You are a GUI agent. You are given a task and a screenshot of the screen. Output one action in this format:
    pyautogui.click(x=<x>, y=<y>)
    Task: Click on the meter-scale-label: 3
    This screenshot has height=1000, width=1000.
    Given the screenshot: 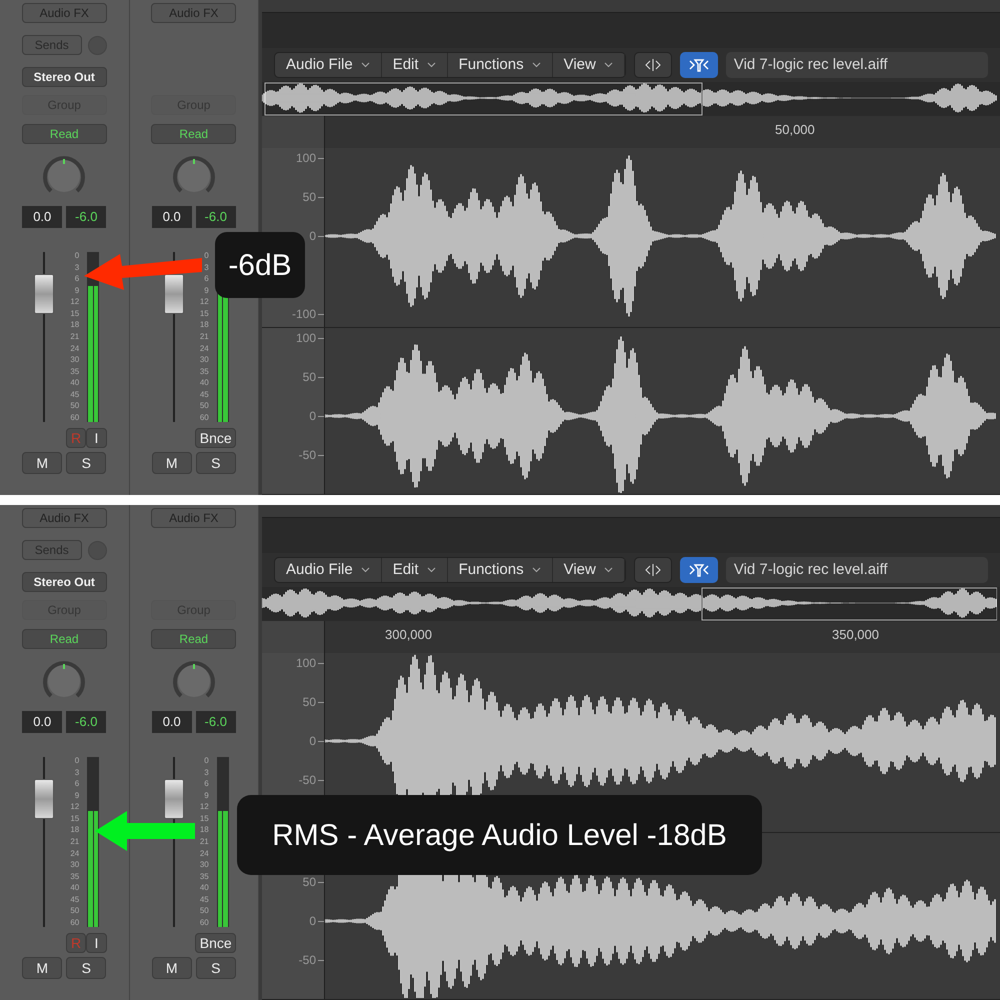 What is the action you would take?
    pyautogui.click(x=206, y=772)
    